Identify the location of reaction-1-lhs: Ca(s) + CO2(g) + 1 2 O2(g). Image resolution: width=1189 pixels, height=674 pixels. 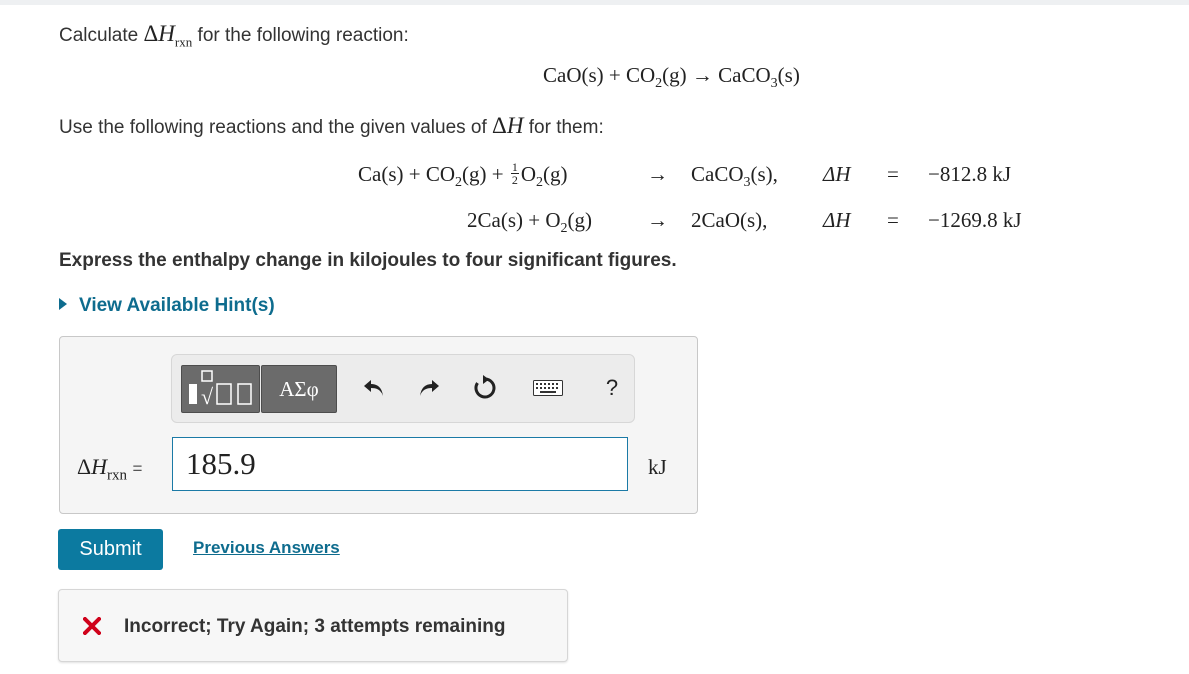
(463, 175).